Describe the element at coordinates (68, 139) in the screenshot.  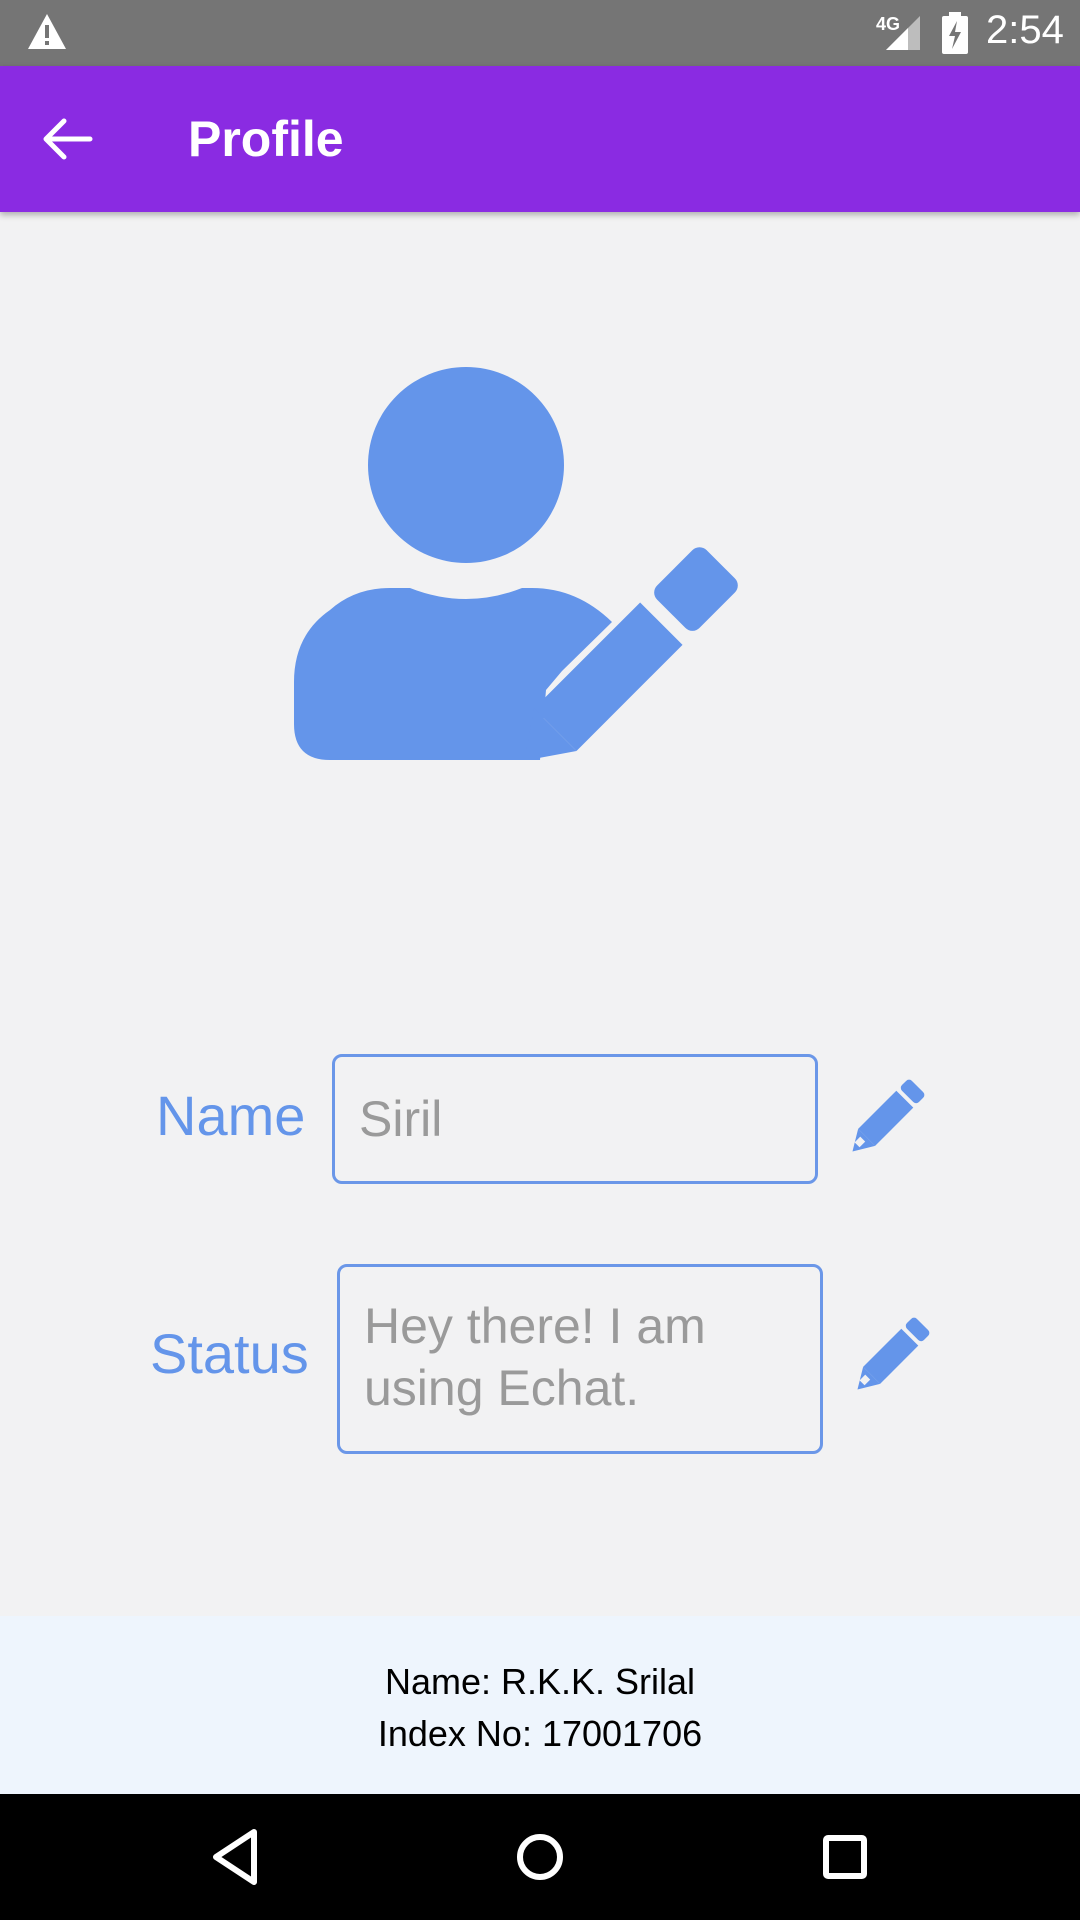
I see `arrow-left-icon` at that location.